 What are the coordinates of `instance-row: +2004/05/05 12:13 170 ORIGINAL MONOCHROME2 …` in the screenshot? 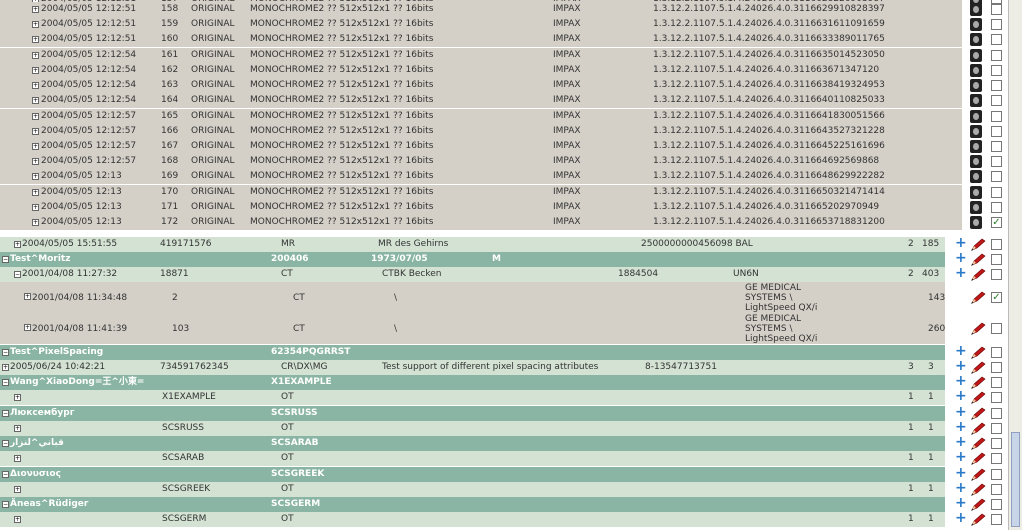 It's located at (481, 192).